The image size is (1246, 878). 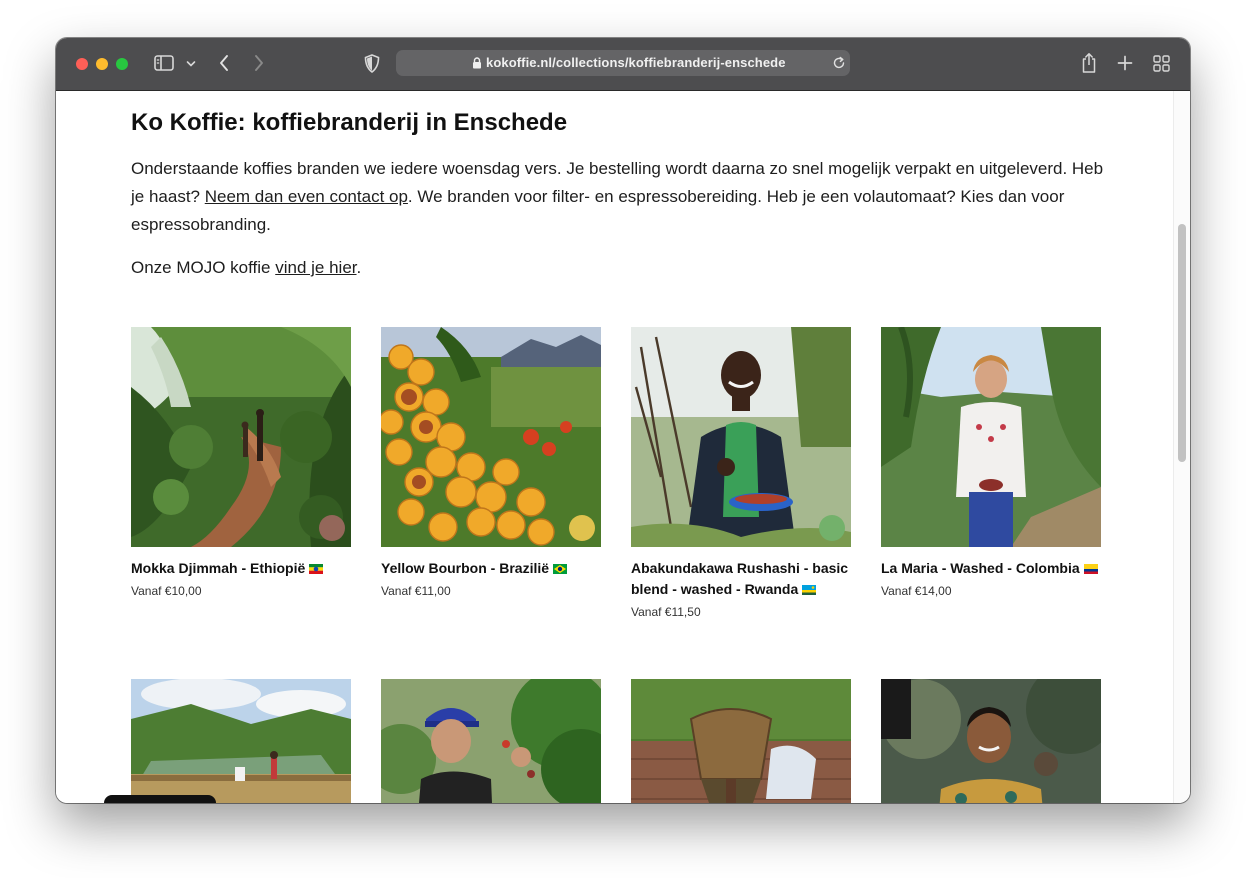 I want to click on mojo-link: vind je hier, so click(x=315, y=267).